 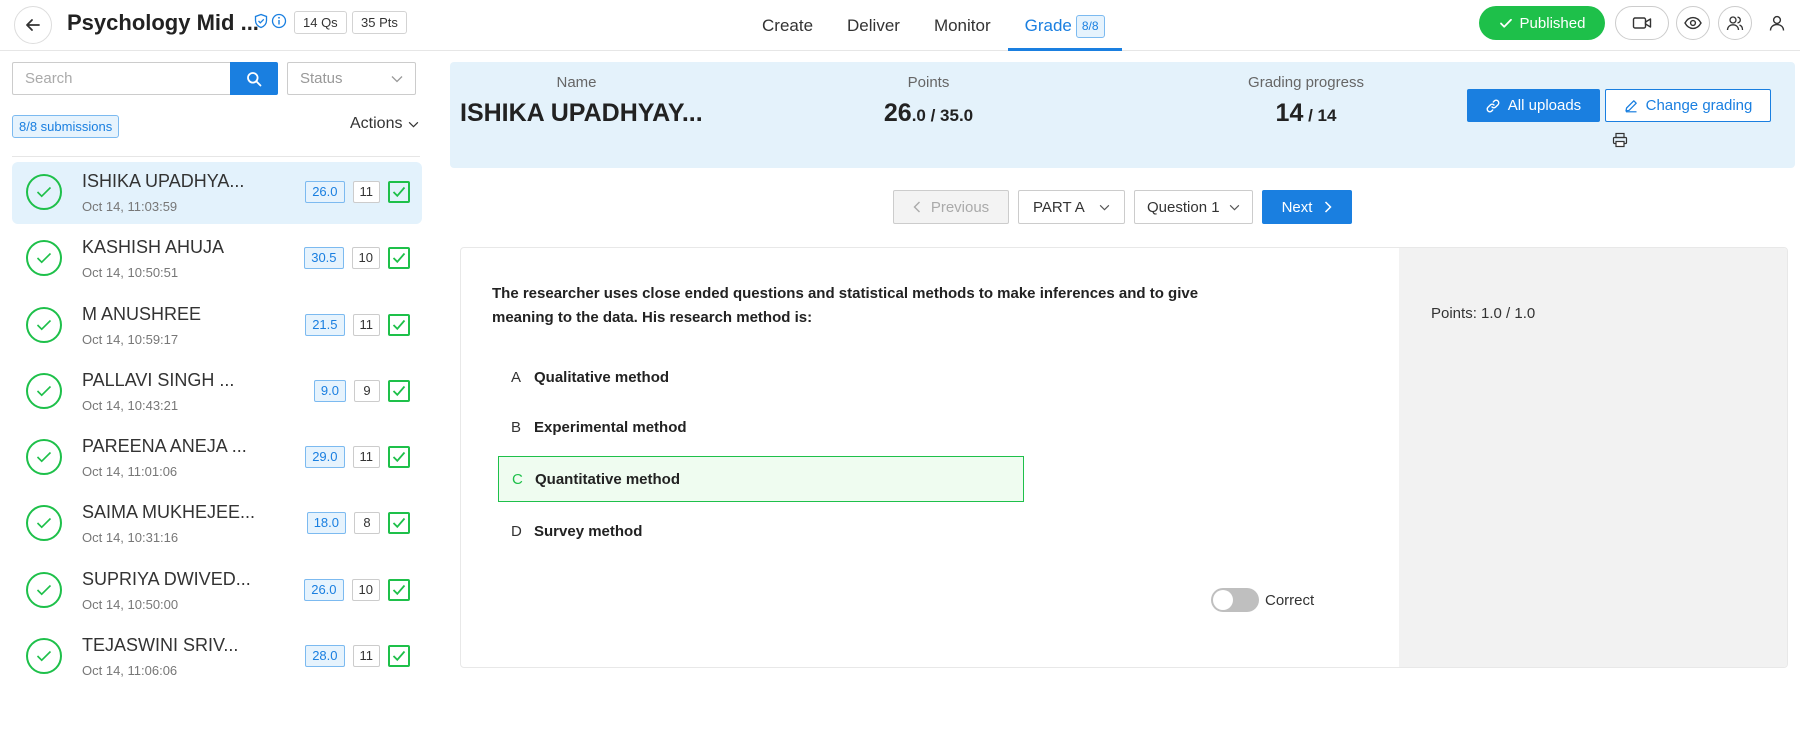 What do you see at coordinates (66, 126) in the screenshot?
I see `submissions-badge: 8/8 submissions` at bounding box center [66, 126].